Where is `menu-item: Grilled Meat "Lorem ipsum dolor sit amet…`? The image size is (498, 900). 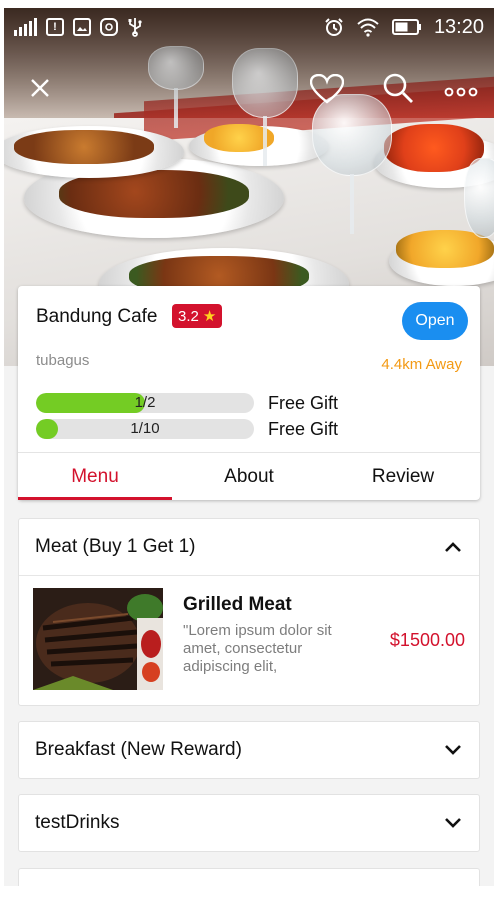
menu-item: Grilled Meat "Lorem ipsum dolor sit amet… is located at coordinates (249, 640).